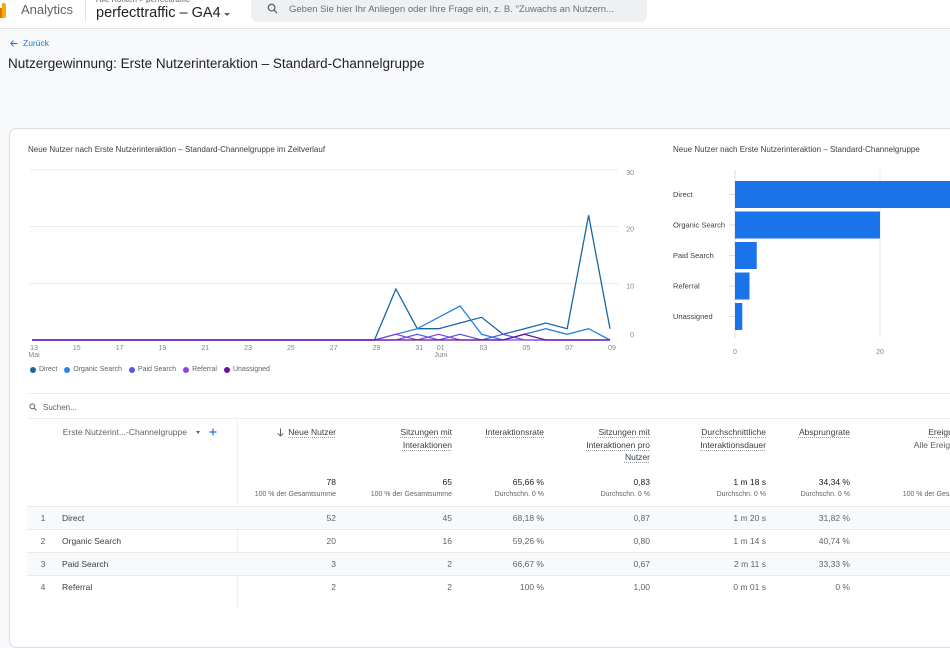 The width and height of the screenshot is (950, 648). Describe the element at coordinates (92, 541) in the screenshot. I see `row-channel-name: Organic Search` at that location.